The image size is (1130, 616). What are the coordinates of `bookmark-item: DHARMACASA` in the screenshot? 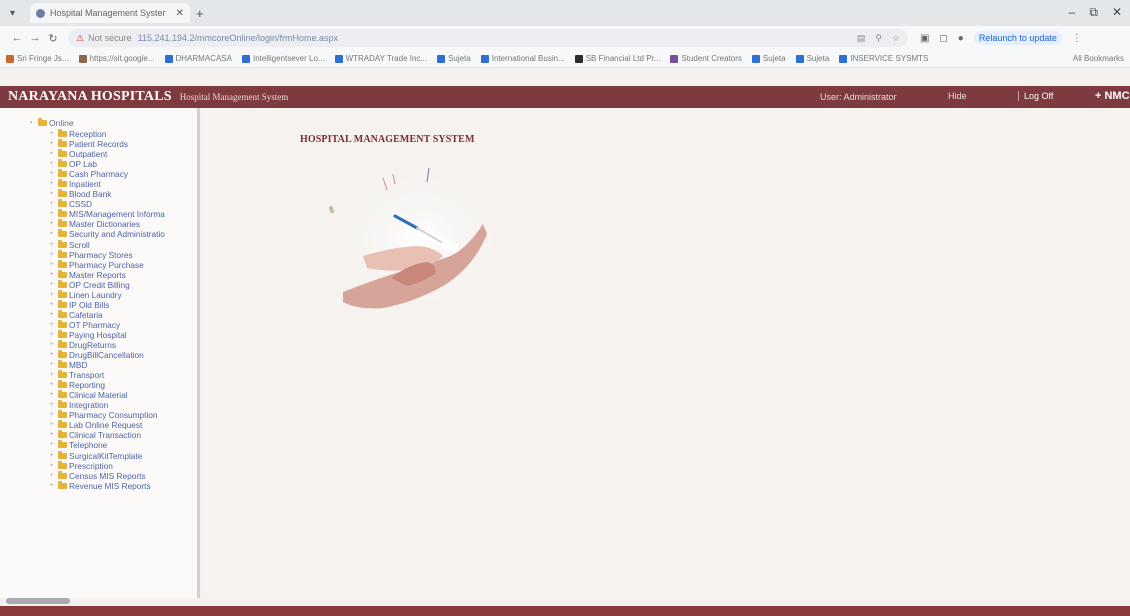 It's located at (198, 58).